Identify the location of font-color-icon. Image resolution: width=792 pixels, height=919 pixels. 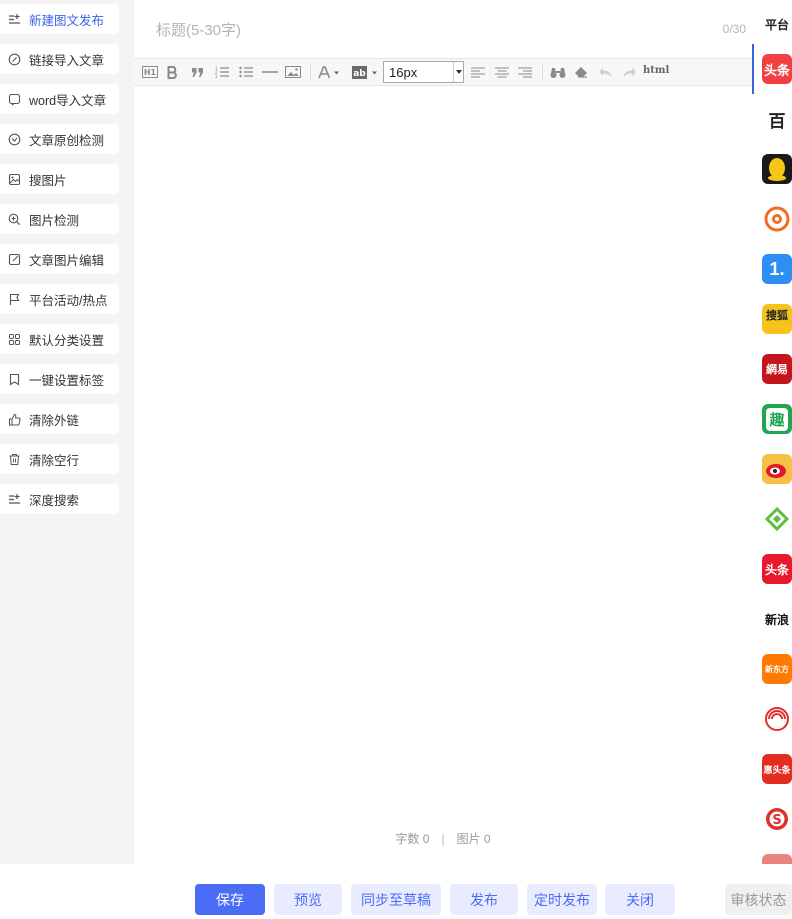
(329, 72).